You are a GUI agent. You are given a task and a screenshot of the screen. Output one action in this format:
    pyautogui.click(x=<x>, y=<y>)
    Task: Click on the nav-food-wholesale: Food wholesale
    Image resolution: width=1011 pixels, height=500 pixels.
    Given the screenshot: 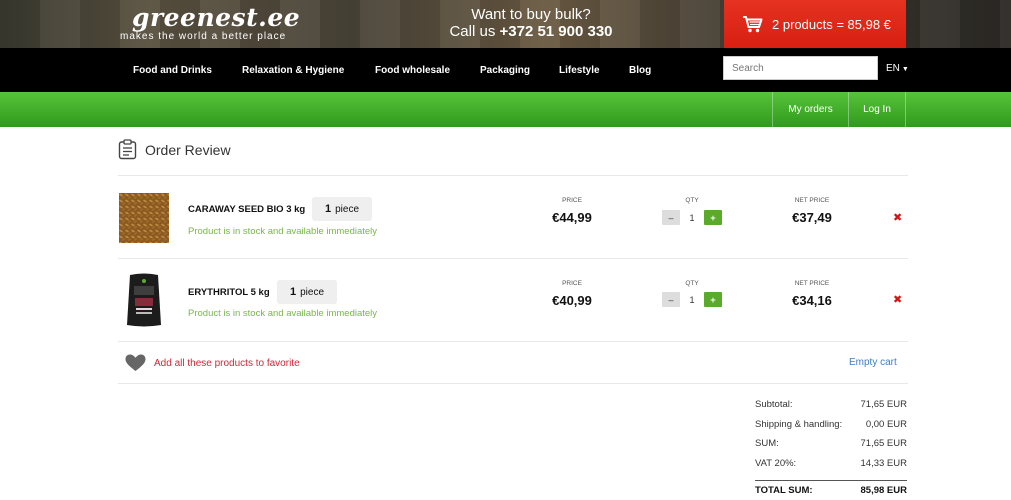 What is the action you would take?
    pyautogui.click(x=412, y=70)
    